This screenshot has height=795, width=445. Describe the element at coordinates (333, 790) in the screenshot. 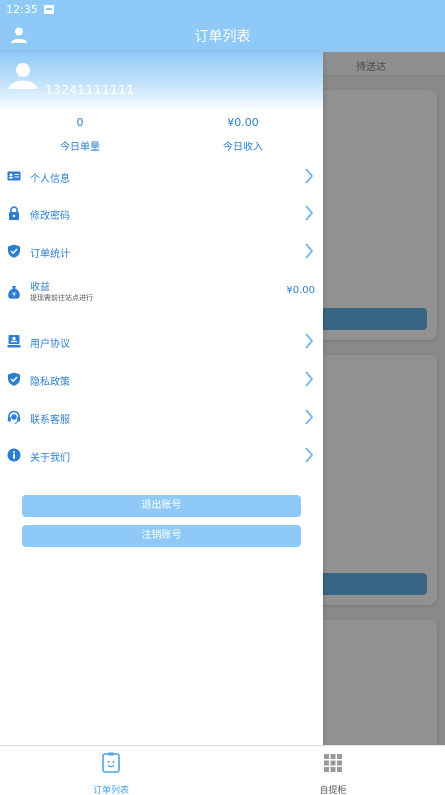

I see `bottom-nav-pickup-label: 自提柜` at that location.